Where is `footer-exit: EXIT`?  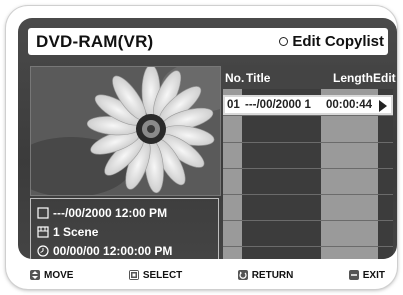 footer-exit: EXIT is located at coordinates (366, 275).